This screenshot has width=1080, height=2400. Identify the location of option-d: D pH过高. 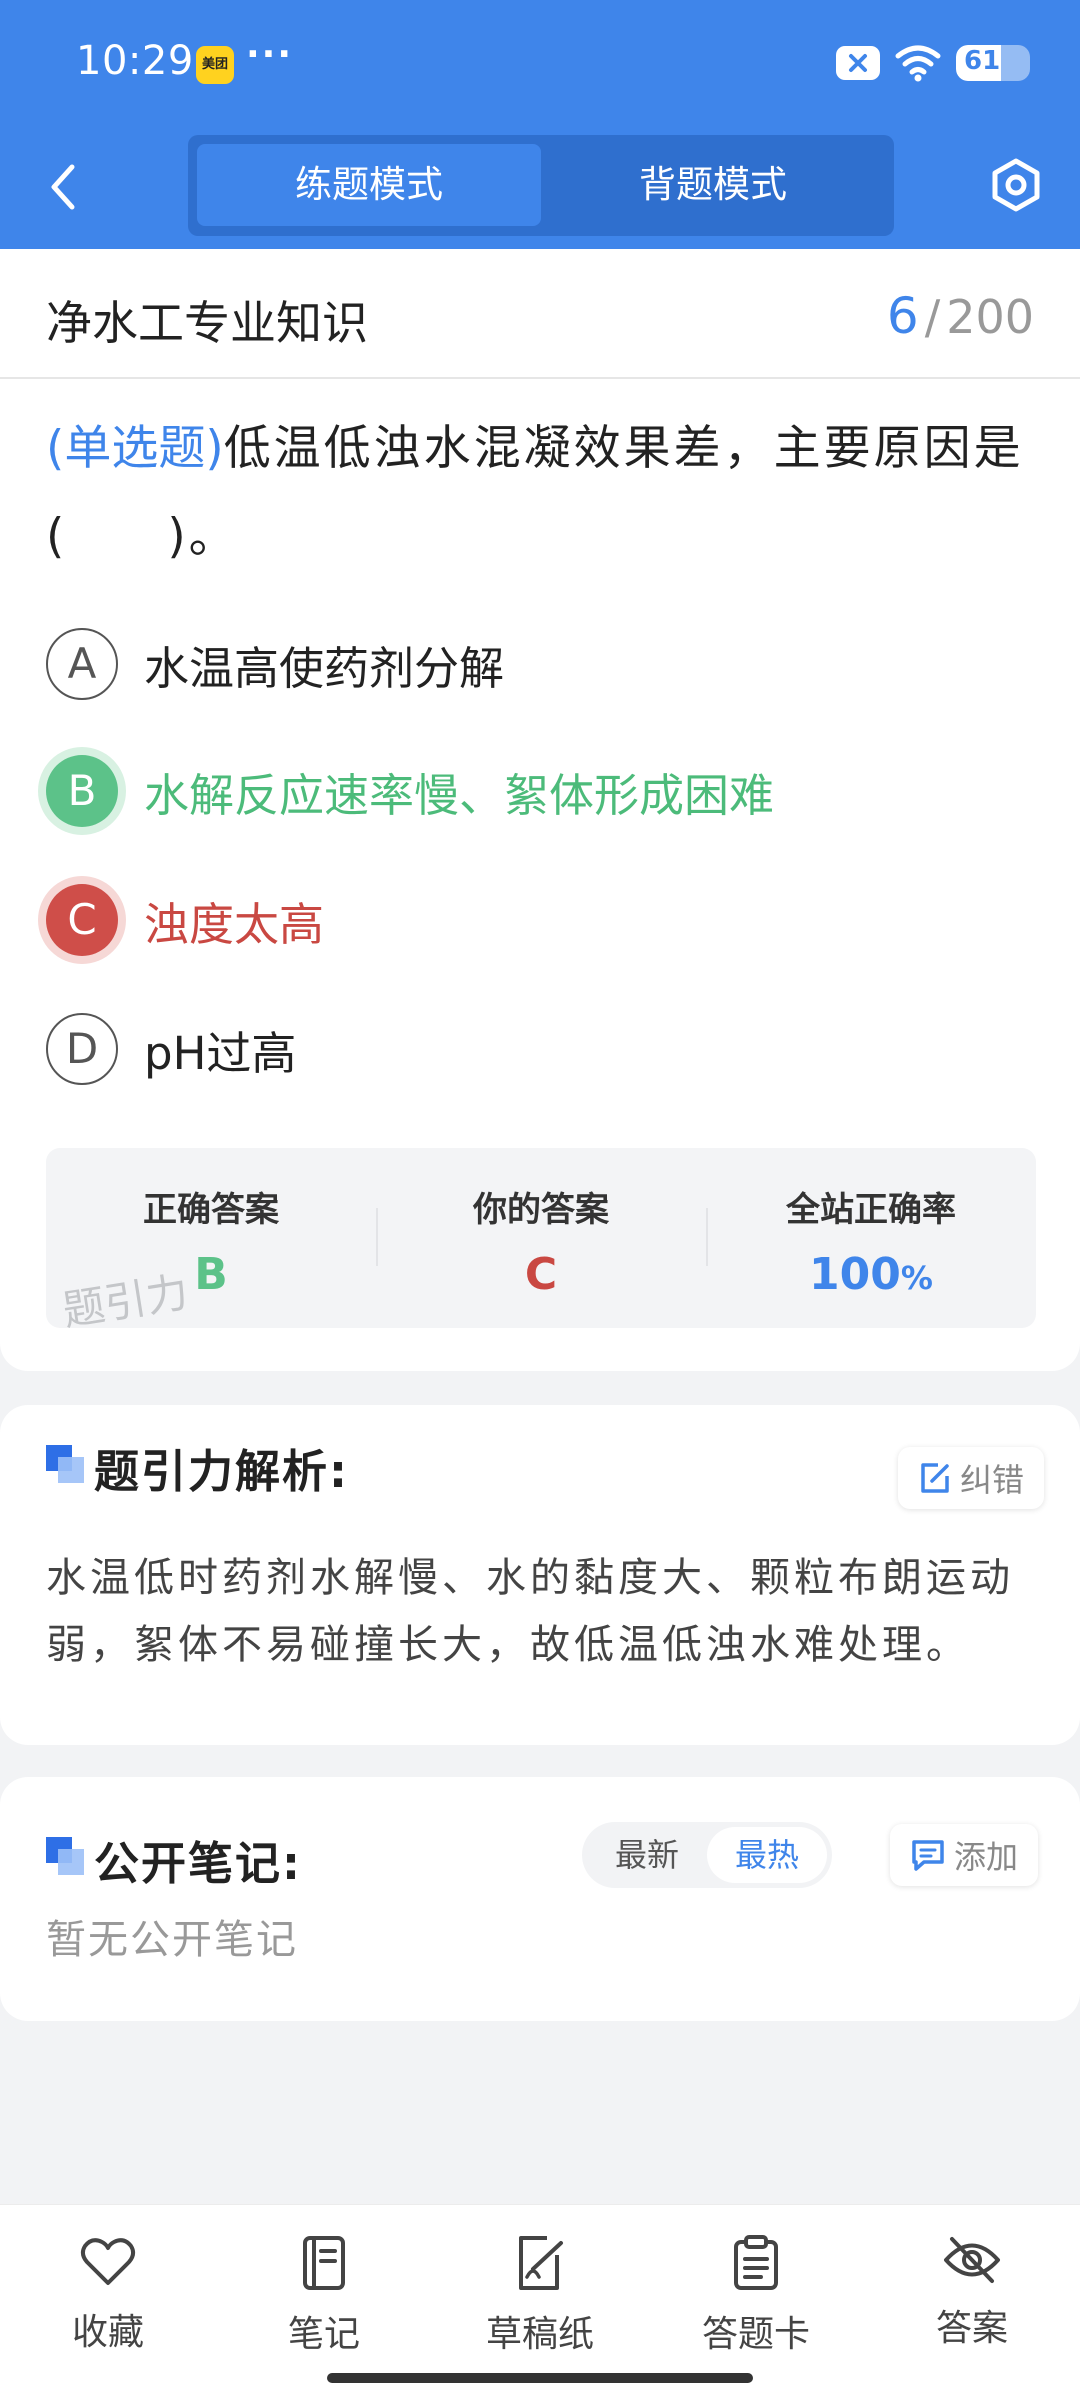
(541, 1049).